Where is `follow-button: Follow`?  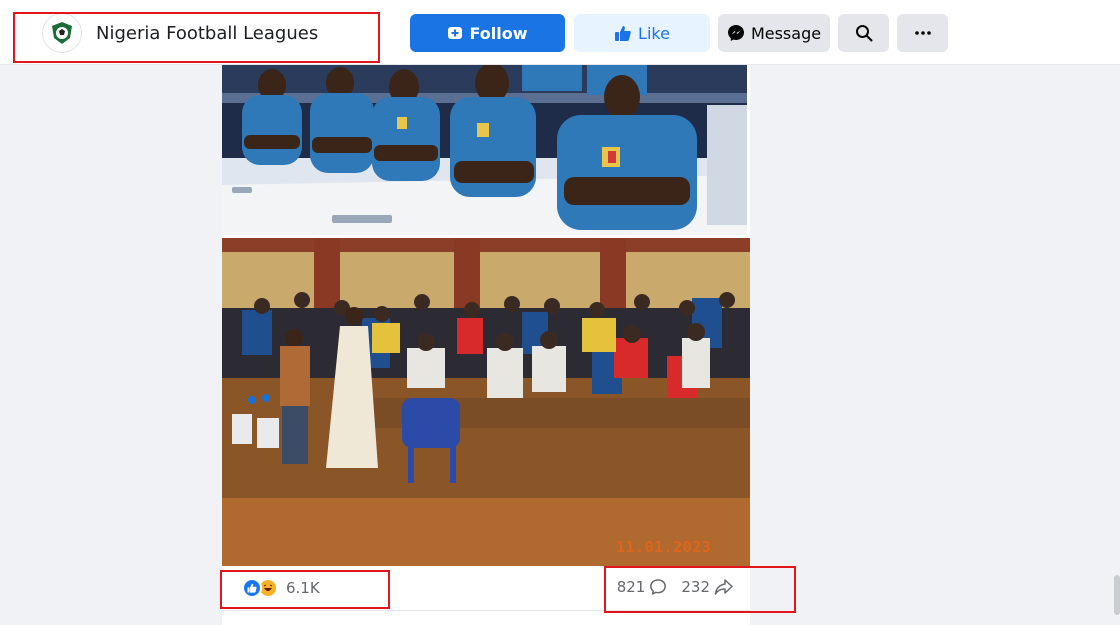 follow-button: Follow is located at coordinates (487, 33).